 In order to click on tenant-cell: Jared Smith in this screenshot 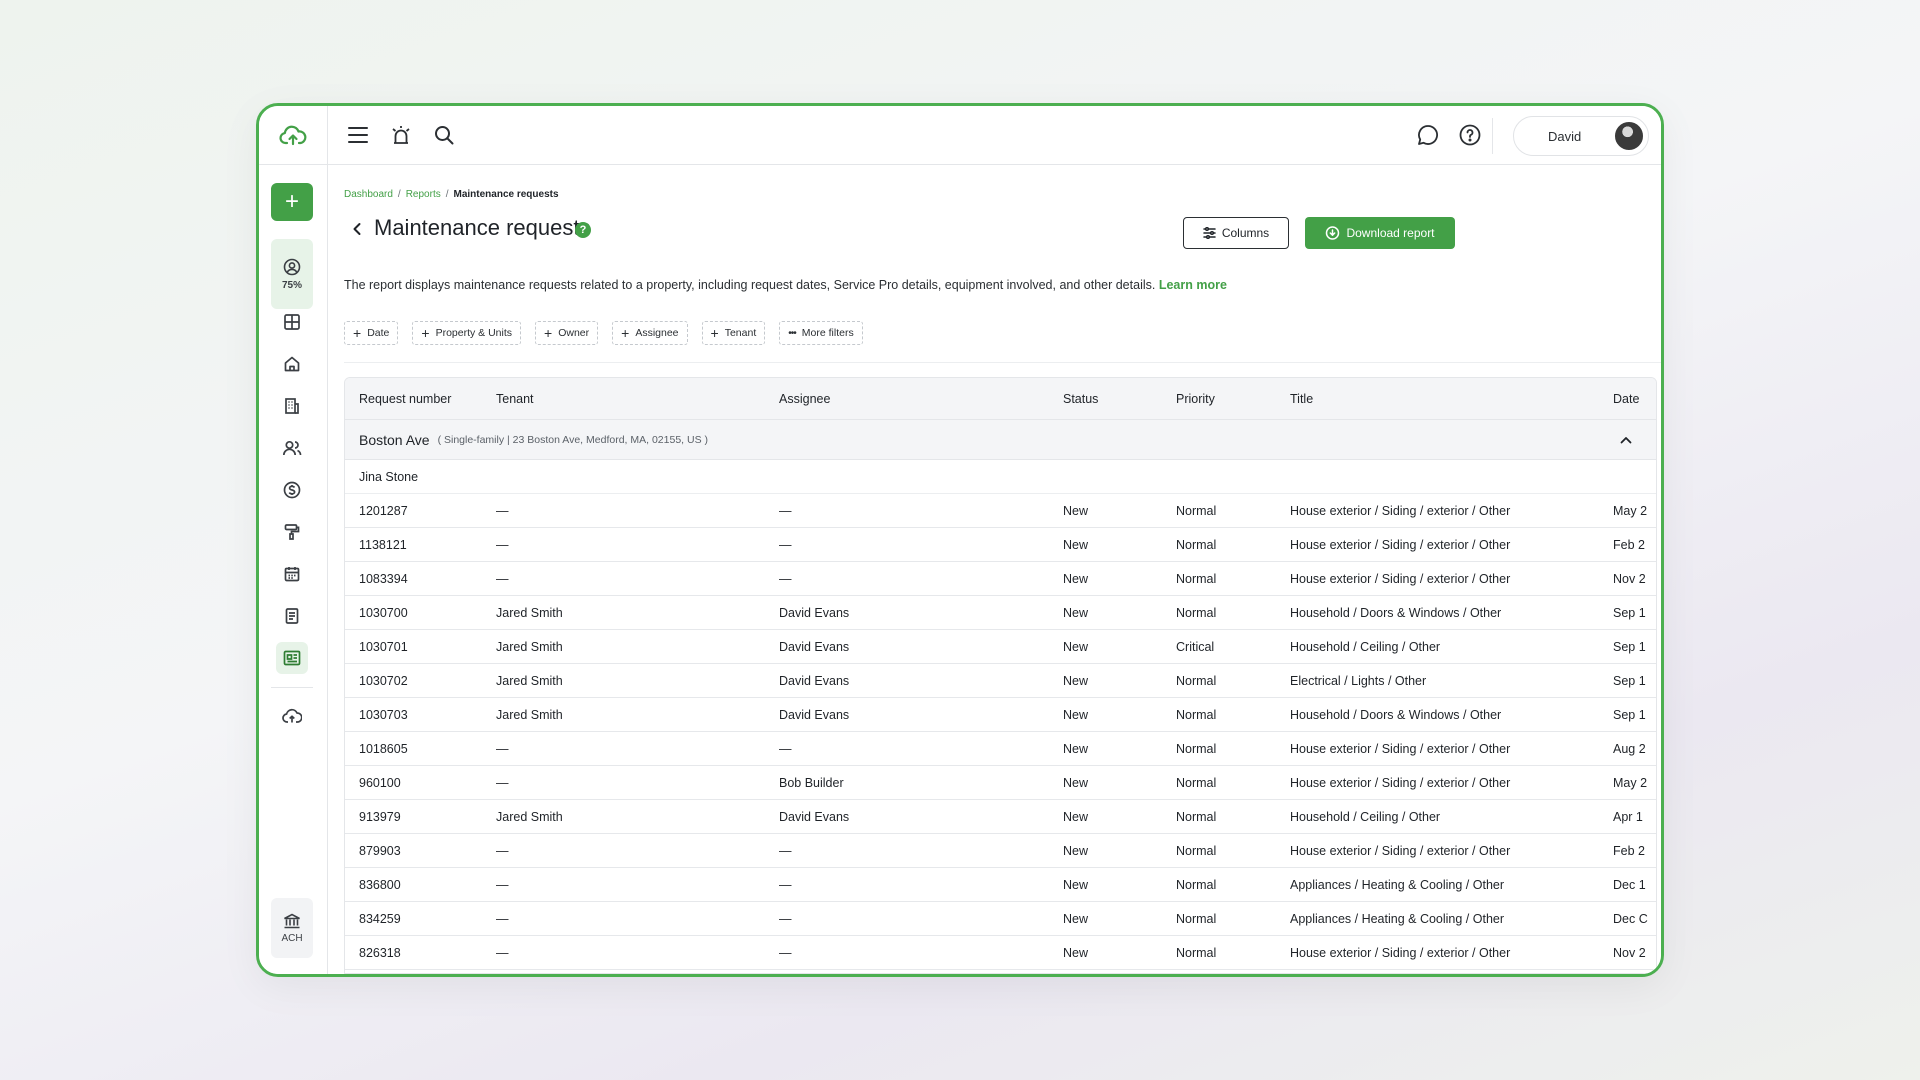, I will do `click(529, 817)`.